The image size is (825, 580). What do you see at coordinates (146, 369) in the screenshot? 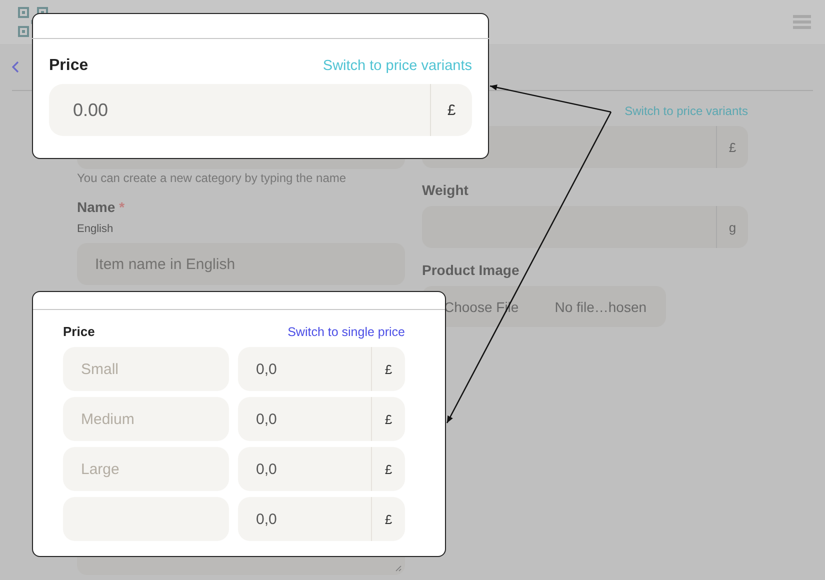
I see `variant-name-field: Small` at bounding box center [146, 369].